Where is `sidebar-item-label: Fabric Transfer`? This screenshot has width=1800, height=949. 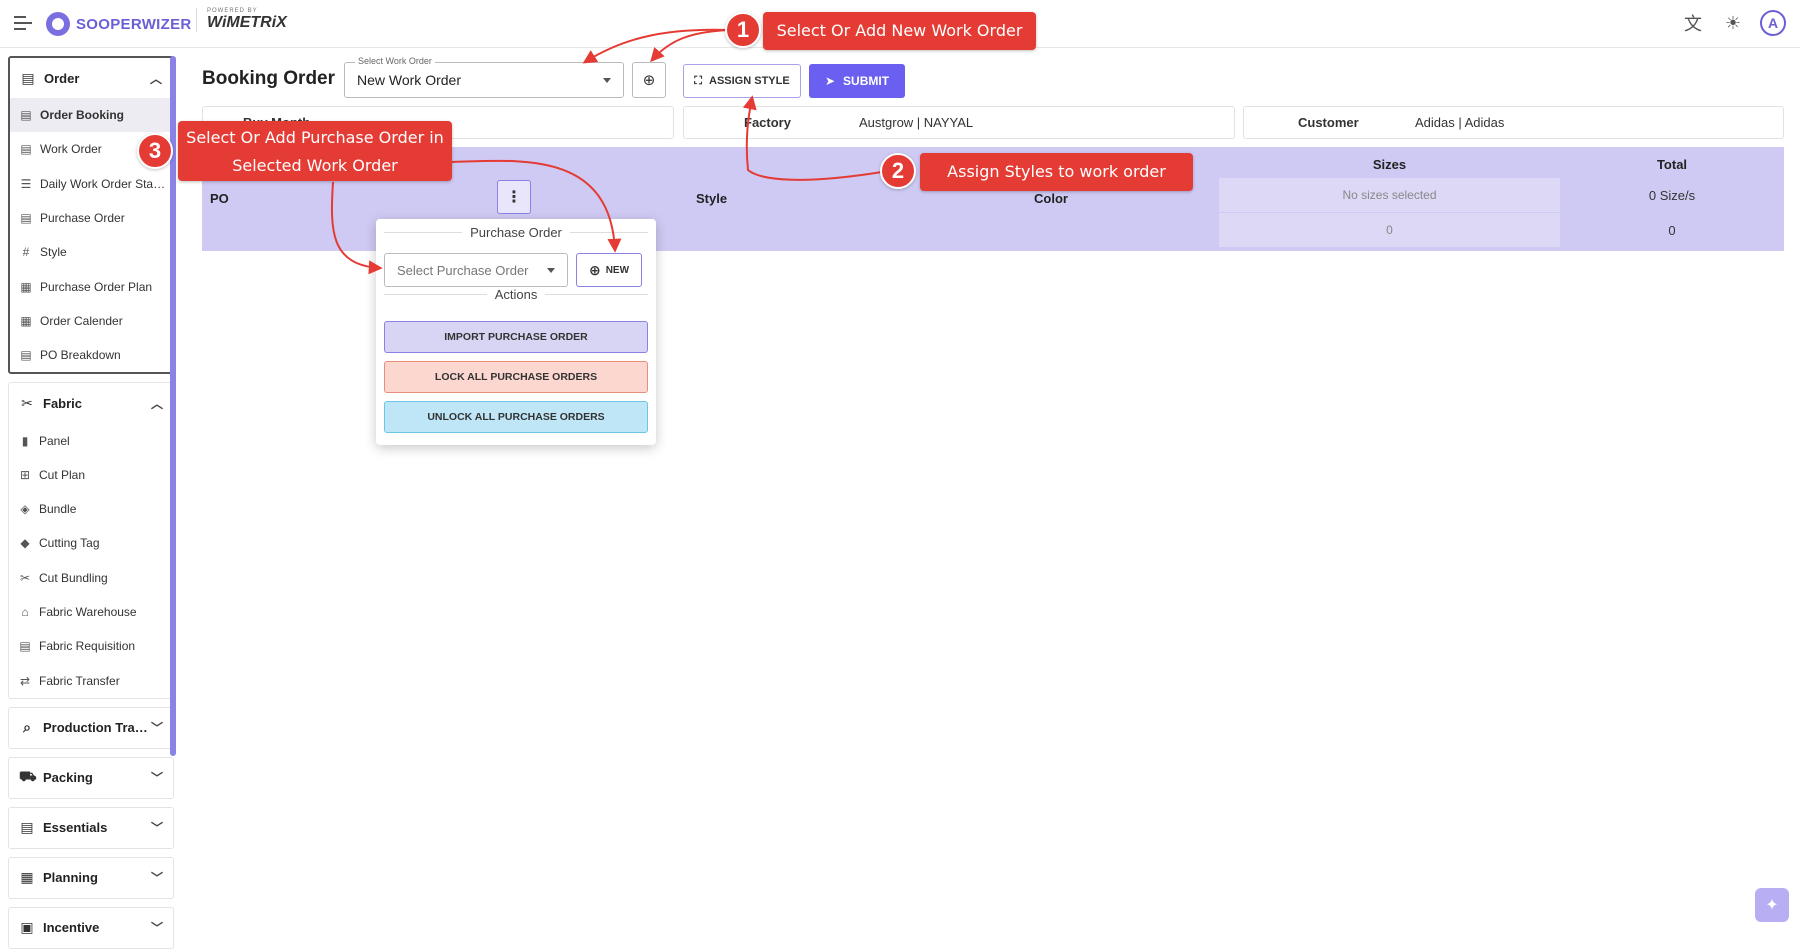
sidebar-item-label: Fabric Transfer is located at coordinates (79, 680).